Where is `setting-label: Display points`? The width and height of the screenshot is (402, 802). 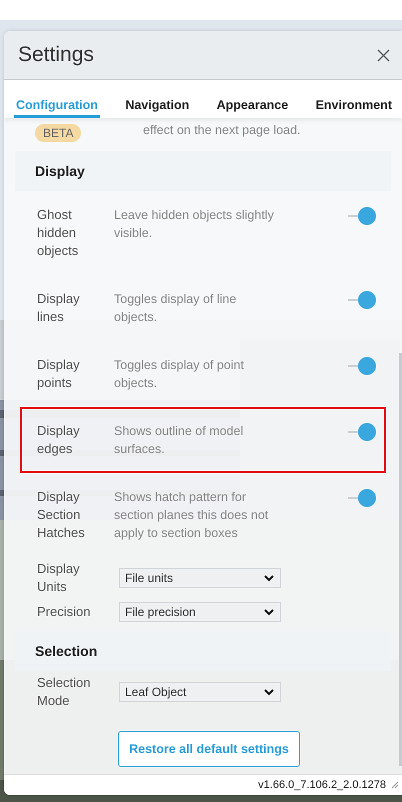
setting-label: Display points is located at coordinates (59, 374).